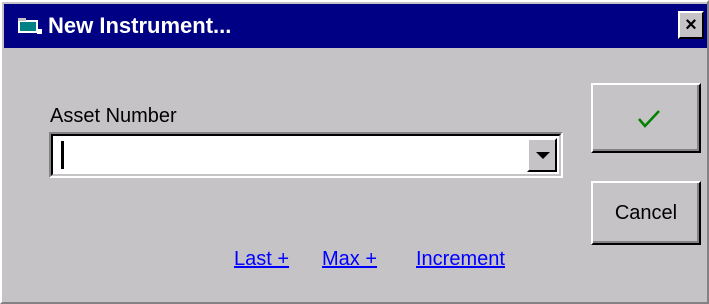  I want to click on asset-number-dropdown-button, so click(542, 155).